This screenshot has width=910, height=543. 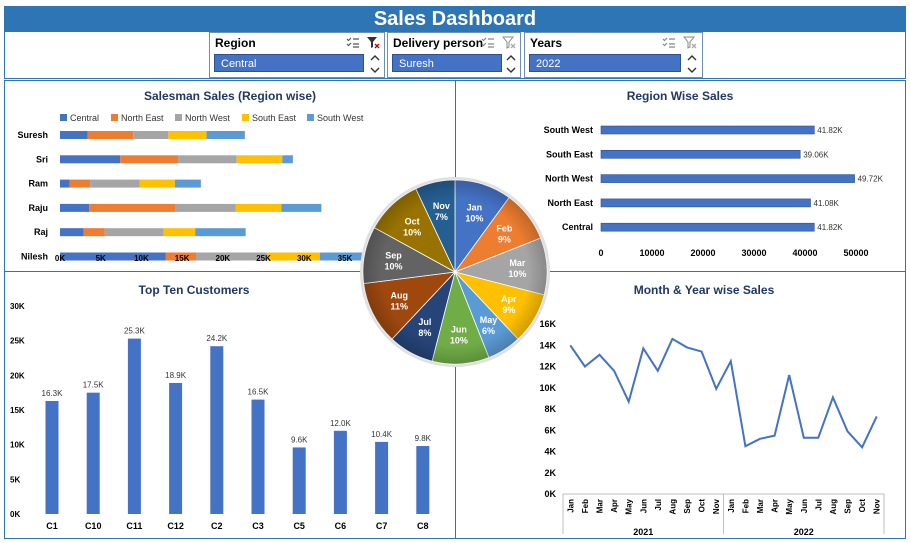 What do you see at coordinates (550, 494) in the screenshot?
I see `y-tick-label: 0K` at bounding box center [550, 494].